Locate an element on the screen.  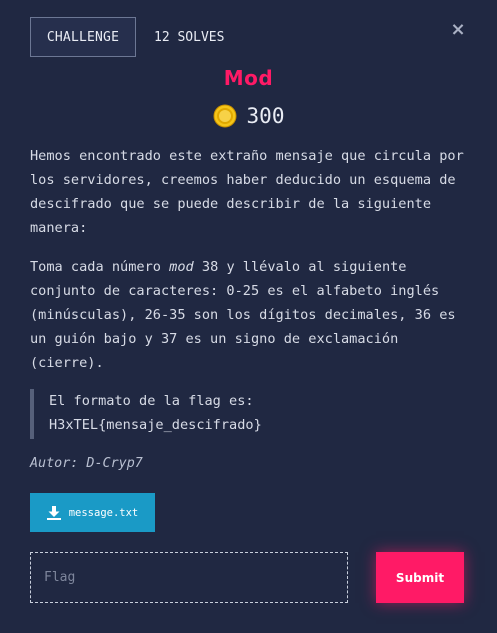
points-value: 300 is located at coordinates (265, 116).